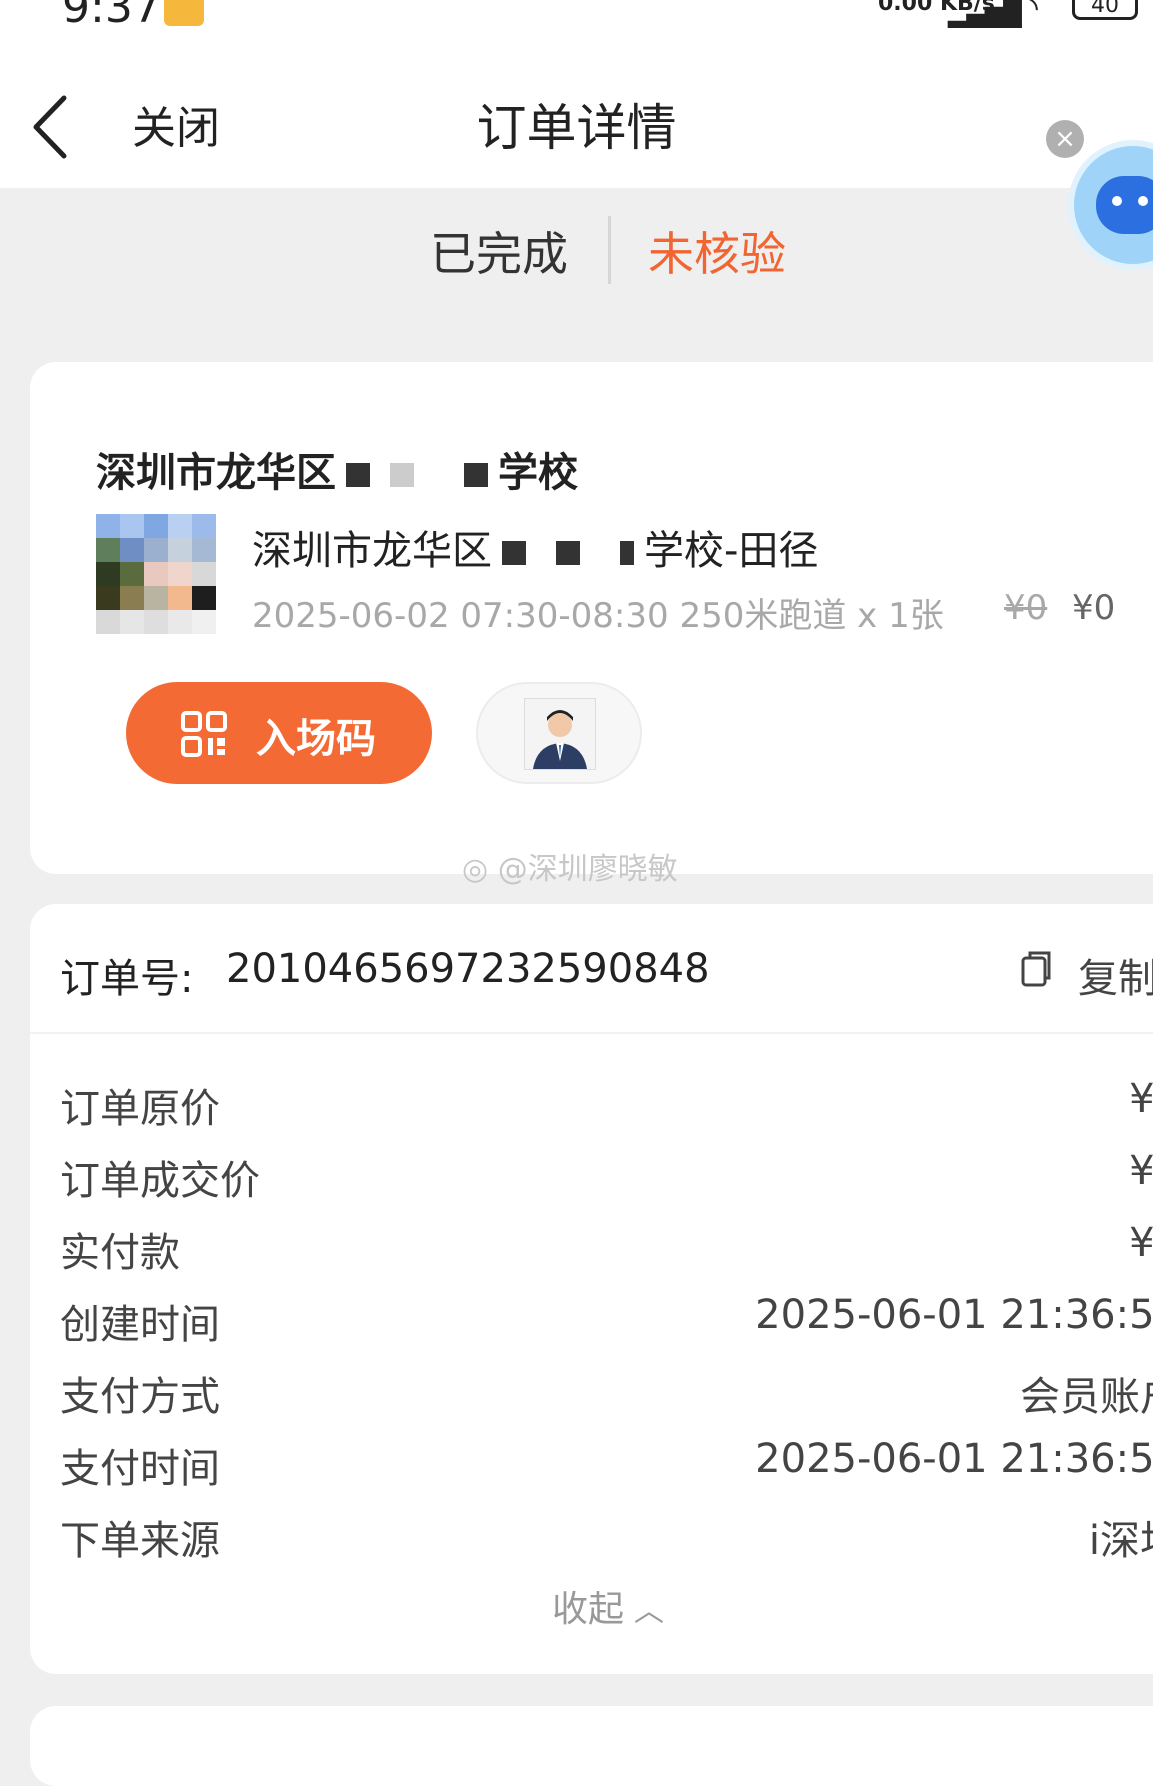  Describe the element at coordinates (1086, 1397) in the screenshot. I see `detail-value: 会员账户` at that location.